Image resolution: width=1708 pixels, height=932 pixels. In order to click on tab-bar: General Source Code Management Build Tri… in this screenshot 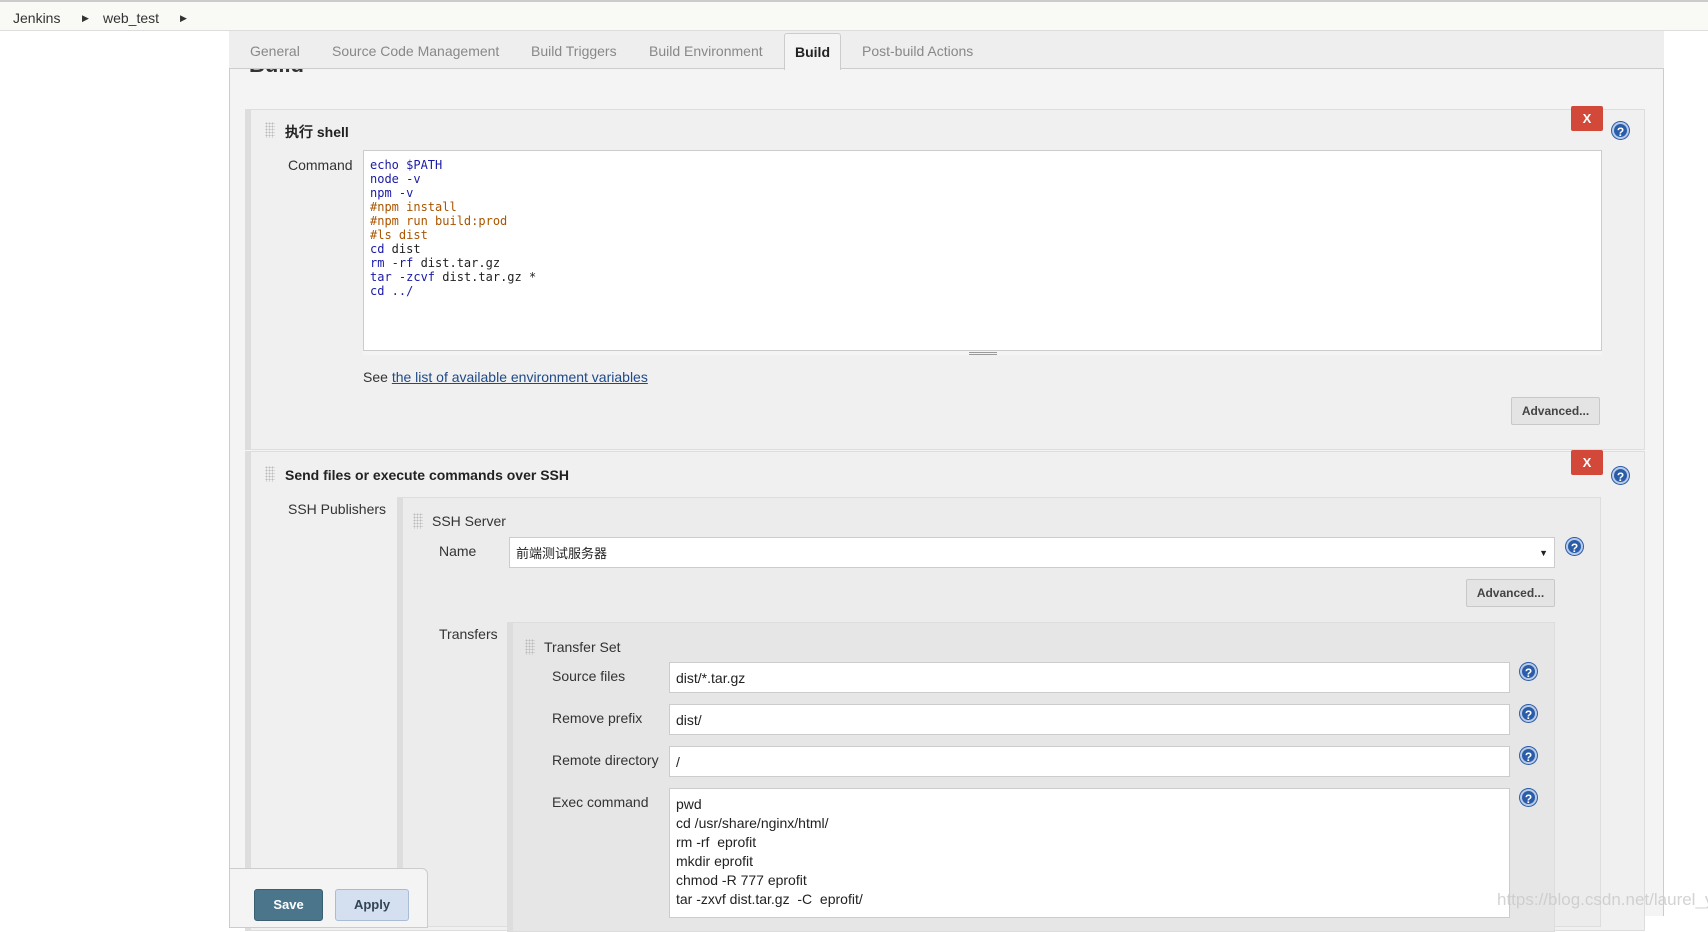, I will do `click(946, 50)`.